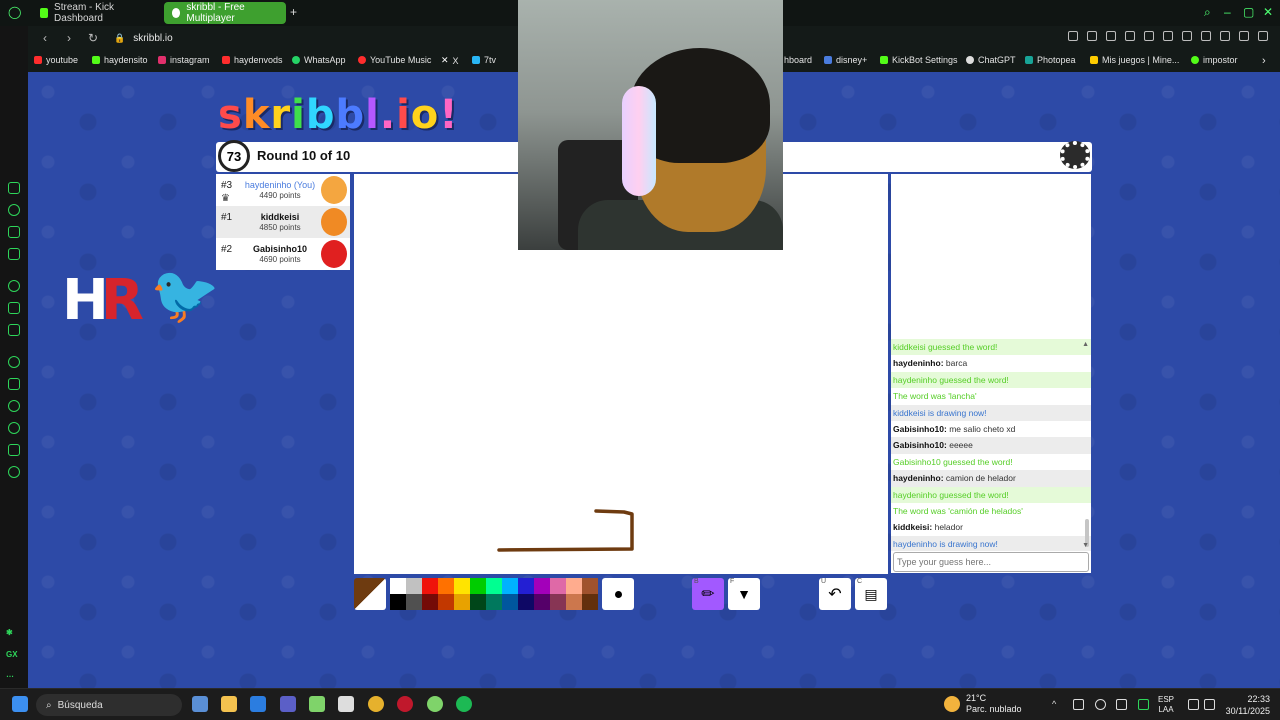 The width and height of the screenshot is (1280, 720). What do you see at coordinates (143, 38) in the screenshot?
I see `url-field: 🔒 skribbl.io` at bounding box center [143, 38].